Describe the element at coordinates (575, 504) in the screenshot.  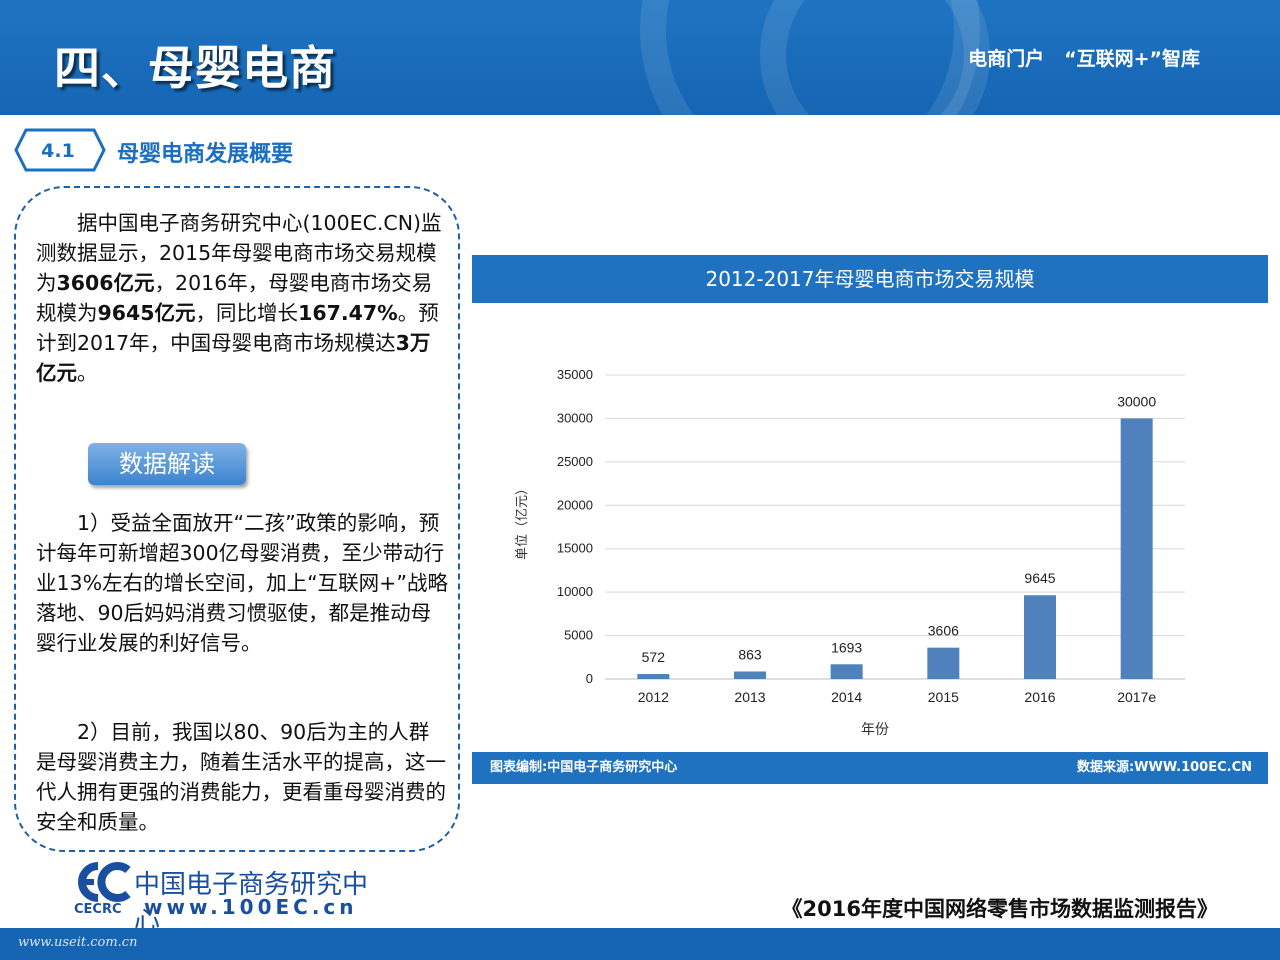
I see `y-tick-label: 20000` at that location.